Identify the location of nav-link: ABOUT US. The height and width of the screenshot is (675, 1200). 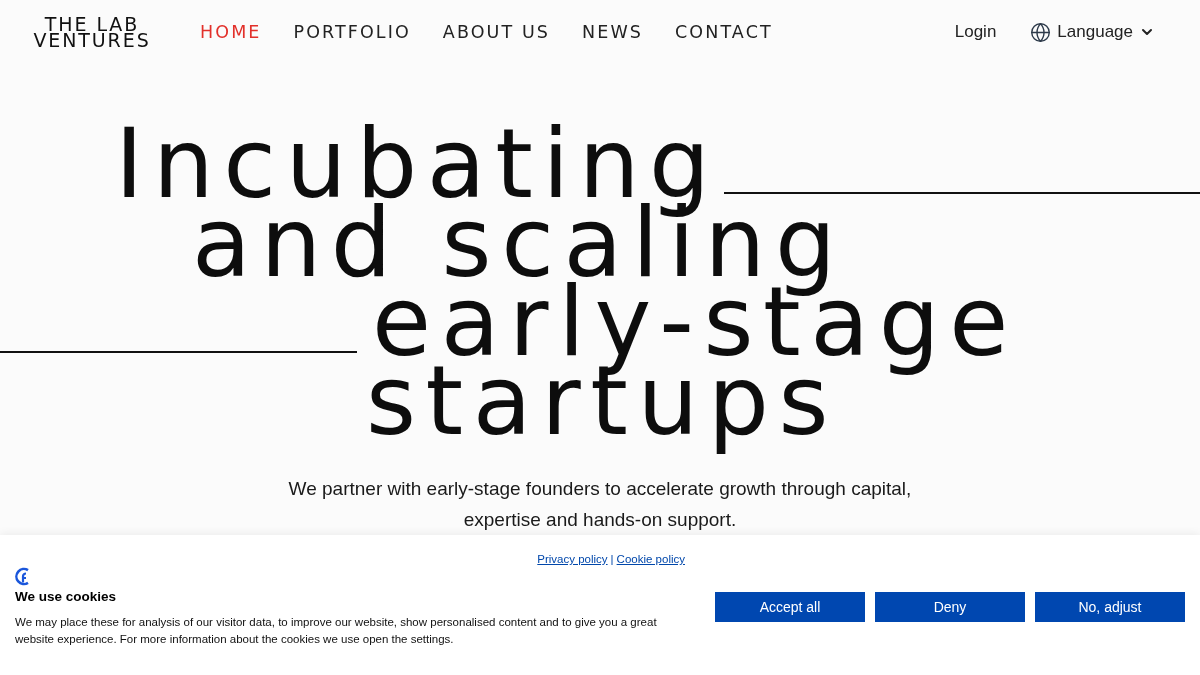
(496, 32).